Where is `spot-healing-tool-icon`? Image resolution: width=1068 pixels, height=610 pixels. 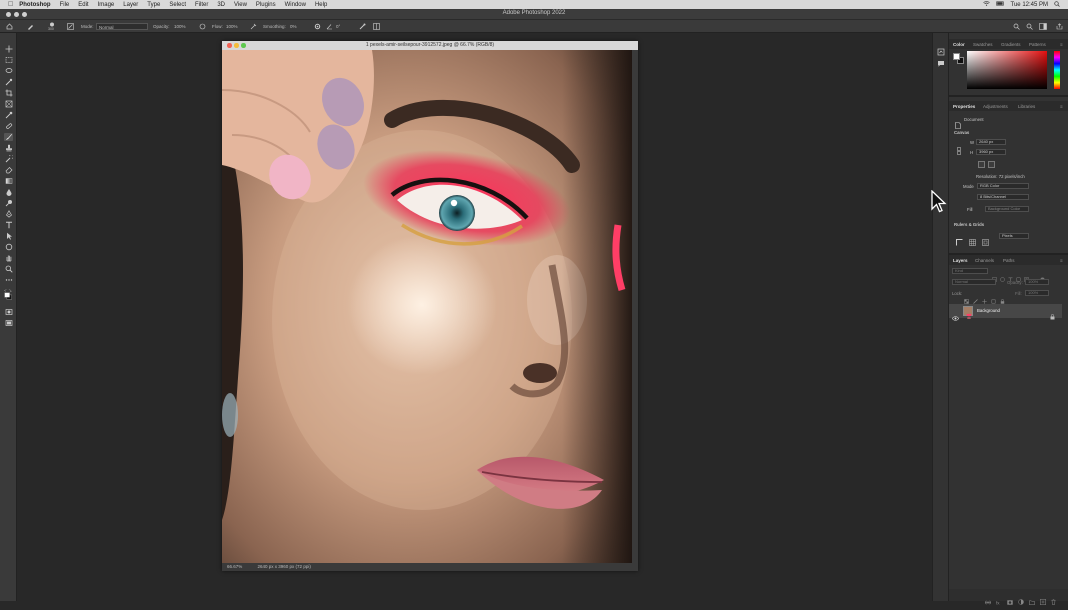
spot-healing-tool-icon is located at coordinates (8, 126).